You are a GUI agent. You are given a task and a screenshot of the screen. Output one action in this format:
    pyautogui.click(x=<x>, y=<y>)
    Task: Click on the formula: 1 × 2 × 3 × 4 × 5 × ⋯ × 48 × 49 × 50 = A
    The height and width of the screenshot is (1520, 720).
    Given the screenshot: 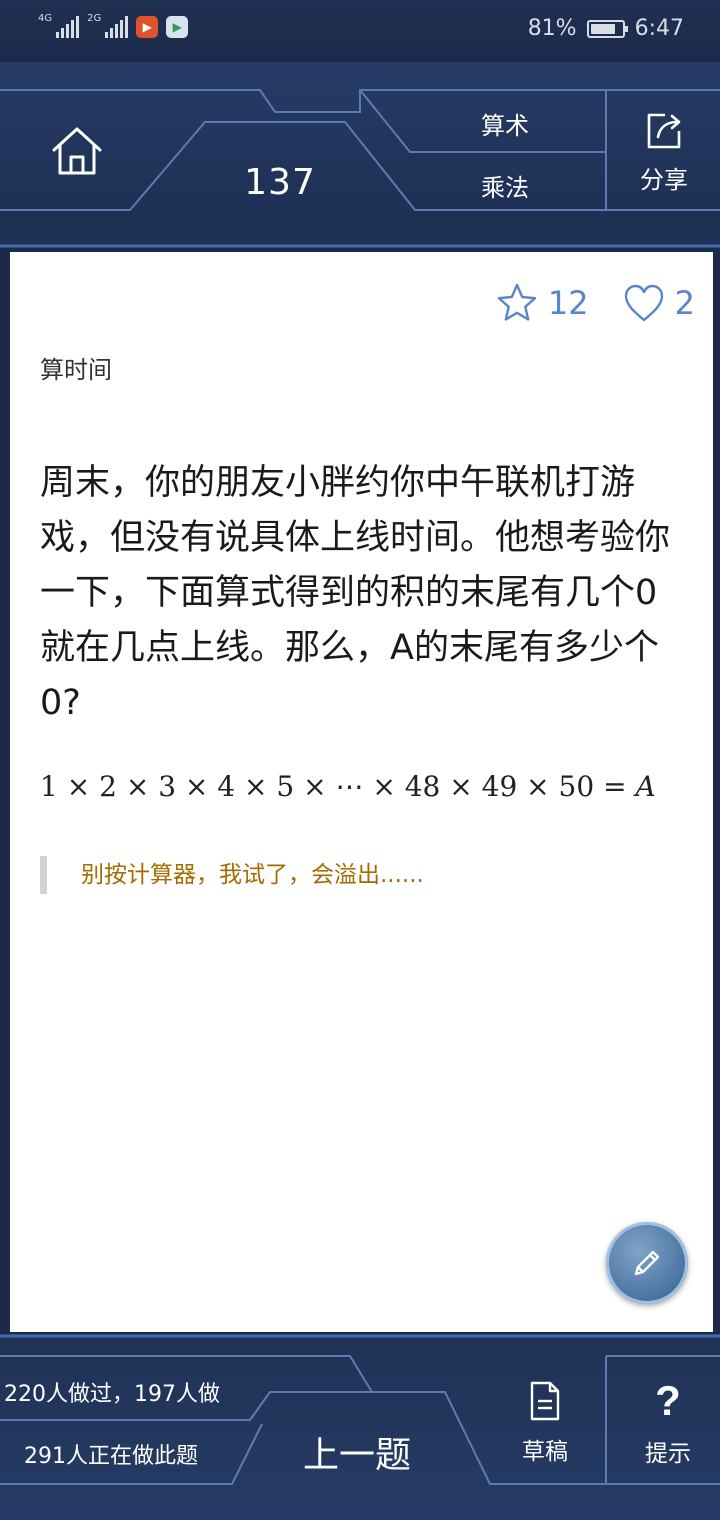 What is the action you would take?
    pyautogui.click(x=365, y=786)
    